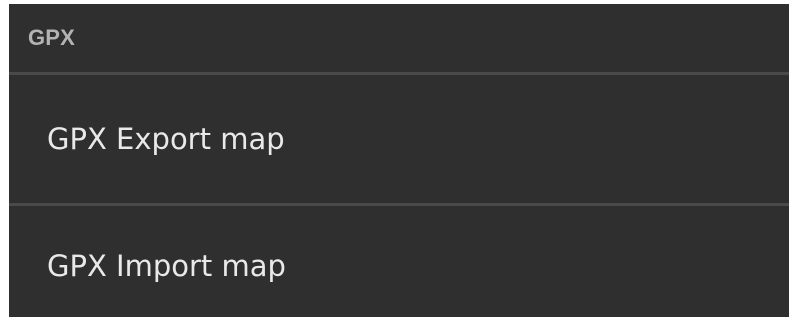 The height and width of the screenshot is (322, 800). Describe the element at coordinates (52, 37) in the screenshot. I see `section-title: GPX` at that location.